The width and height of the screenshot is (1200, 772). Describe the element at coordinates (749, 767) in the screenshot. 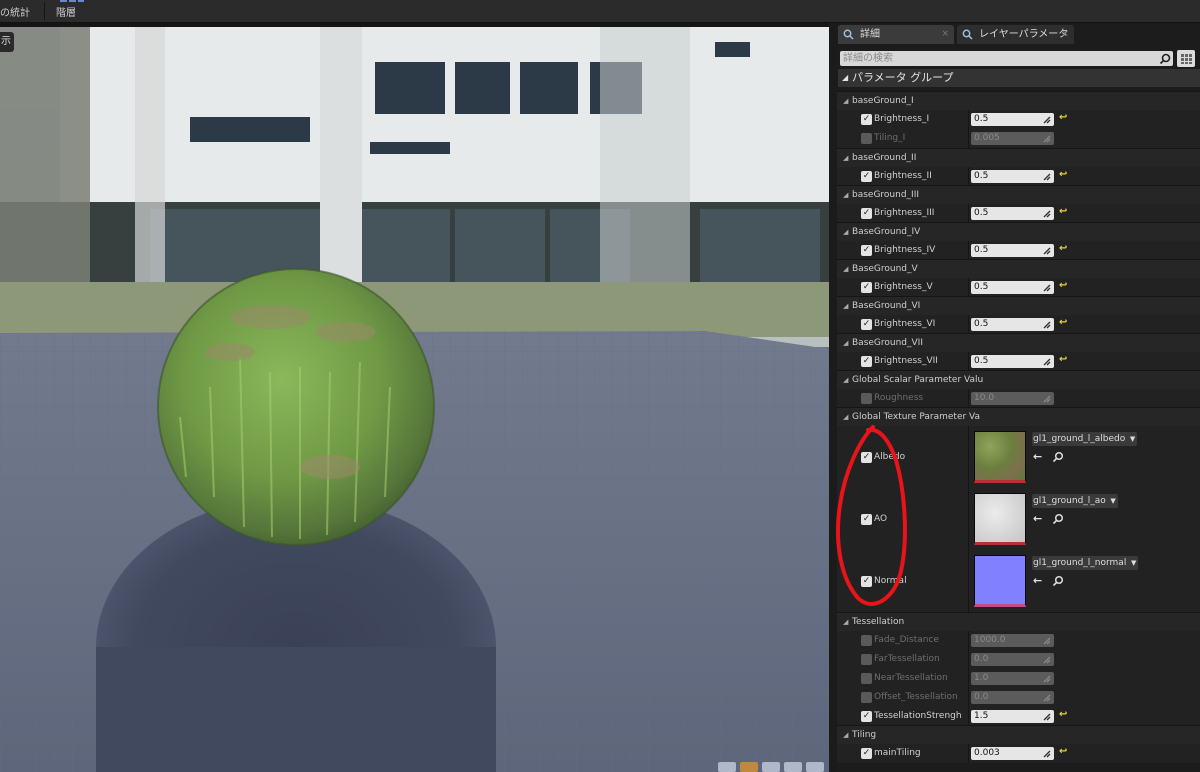

I see `viewport-snap-icon` at that location.